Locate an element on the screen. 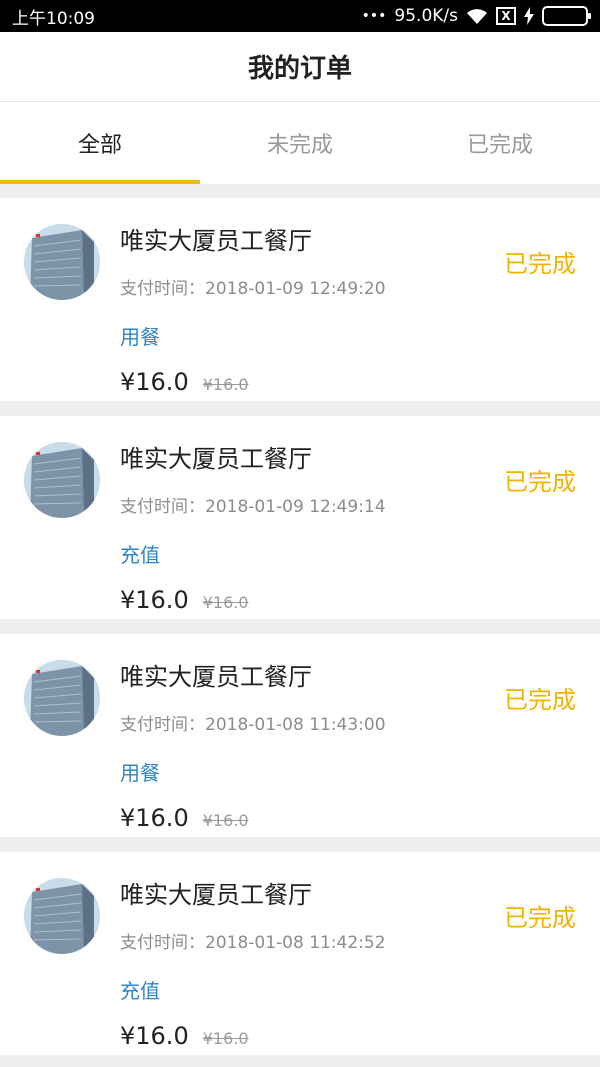 The width and height of the screenshot is (600, 1067). status-bar: 上午10:09 ••• 95.0K/s X is located at coordinates (300, 16).